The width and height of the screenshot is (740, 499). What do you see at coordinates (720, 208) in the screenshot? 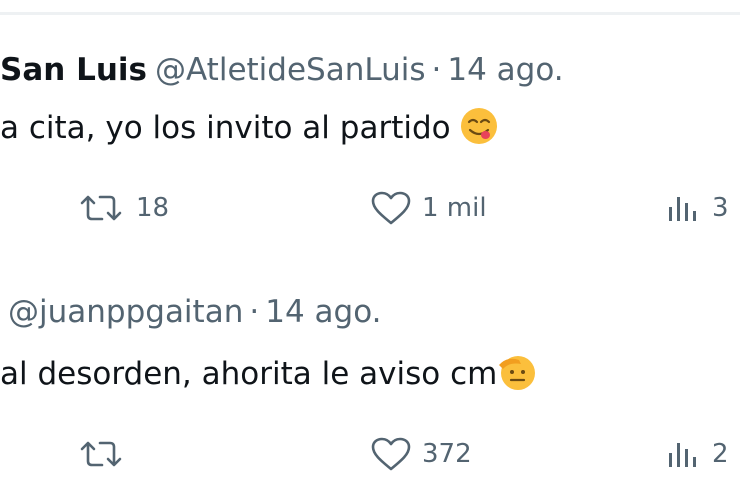
I see `views-count: 3` at bounding box center [720, 208].